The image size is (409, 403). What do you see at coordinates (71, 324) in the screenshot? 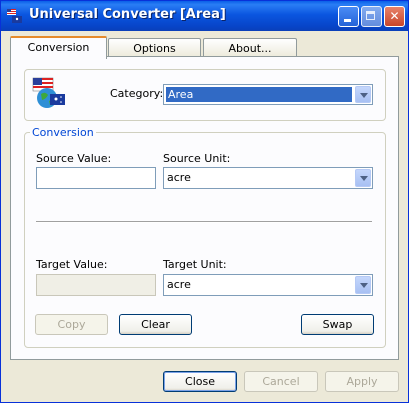
I see `copy-button: Copy` at bounding box center [71, 324].